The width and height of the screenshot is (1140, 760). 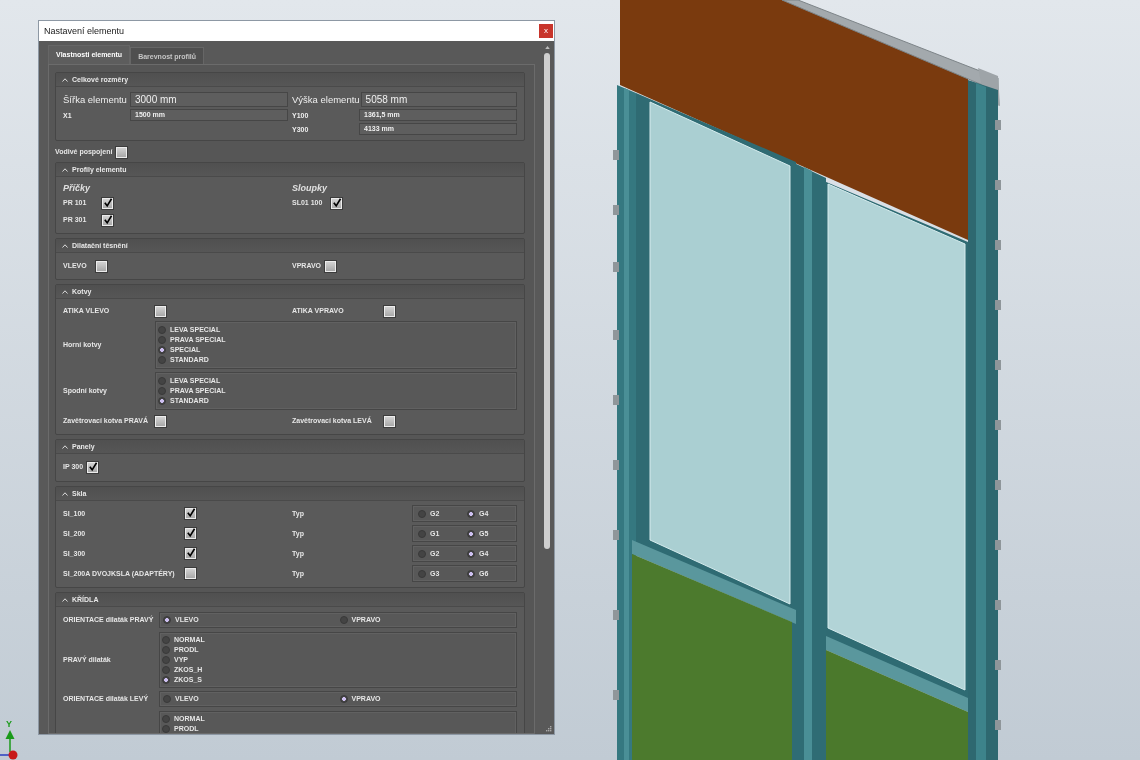 I want to click on window-title: Nastavení elementu, so click(x=84, y=31).